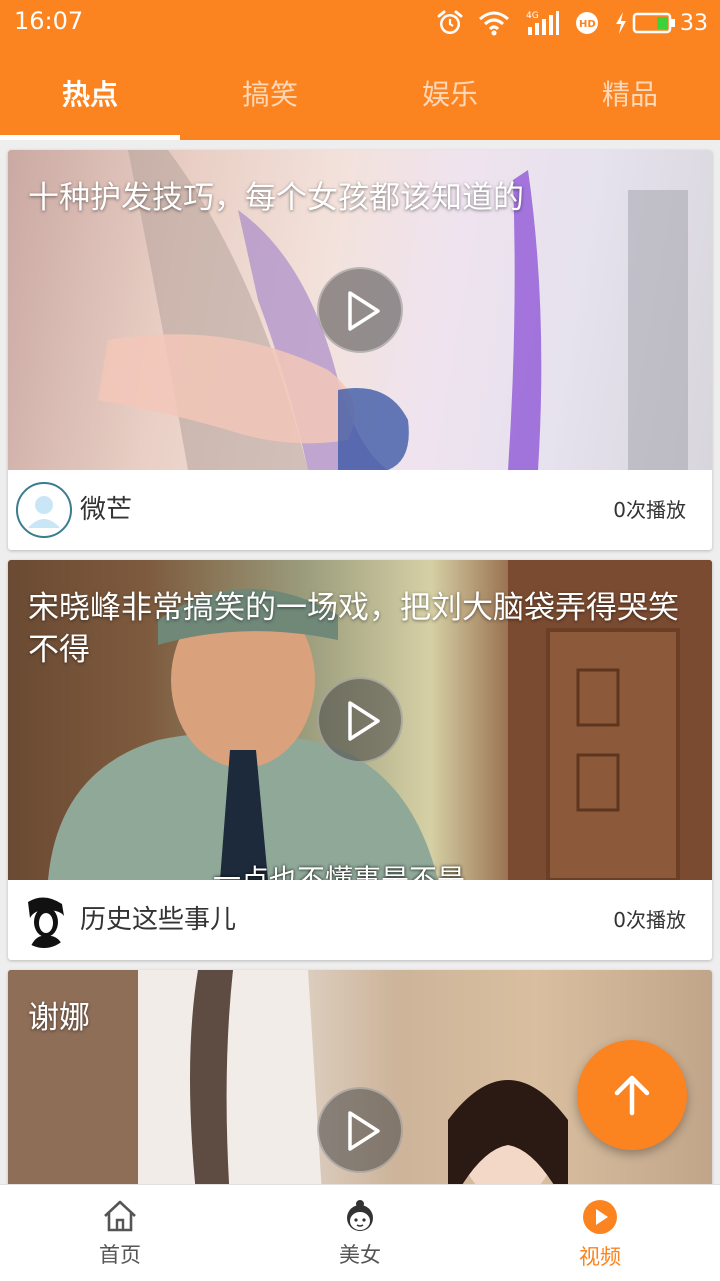  I want to click on nav-beauty: 美女, so click(360, 1233).